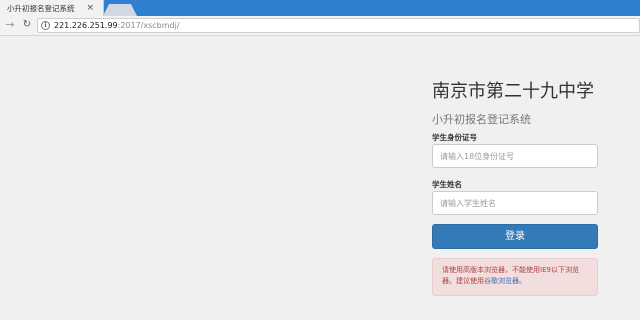  I want to click on back-arrow-icon: →, so click(10, 25).